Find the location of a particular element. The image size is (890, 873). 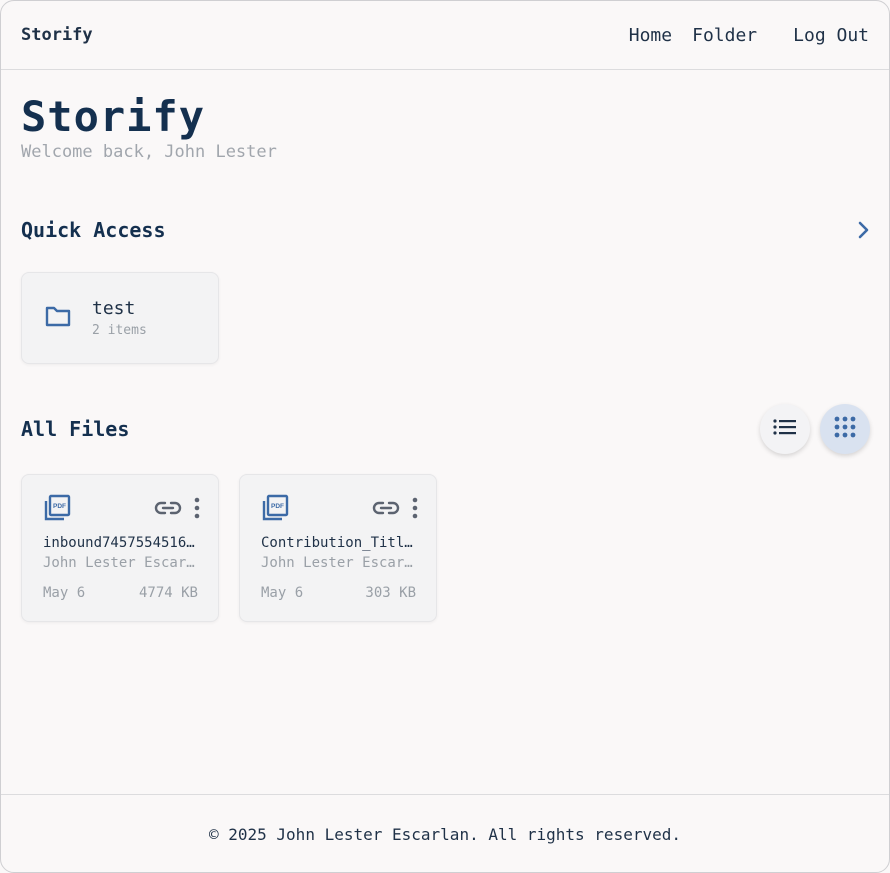

list-view-button is located at coordinates (785, 429).